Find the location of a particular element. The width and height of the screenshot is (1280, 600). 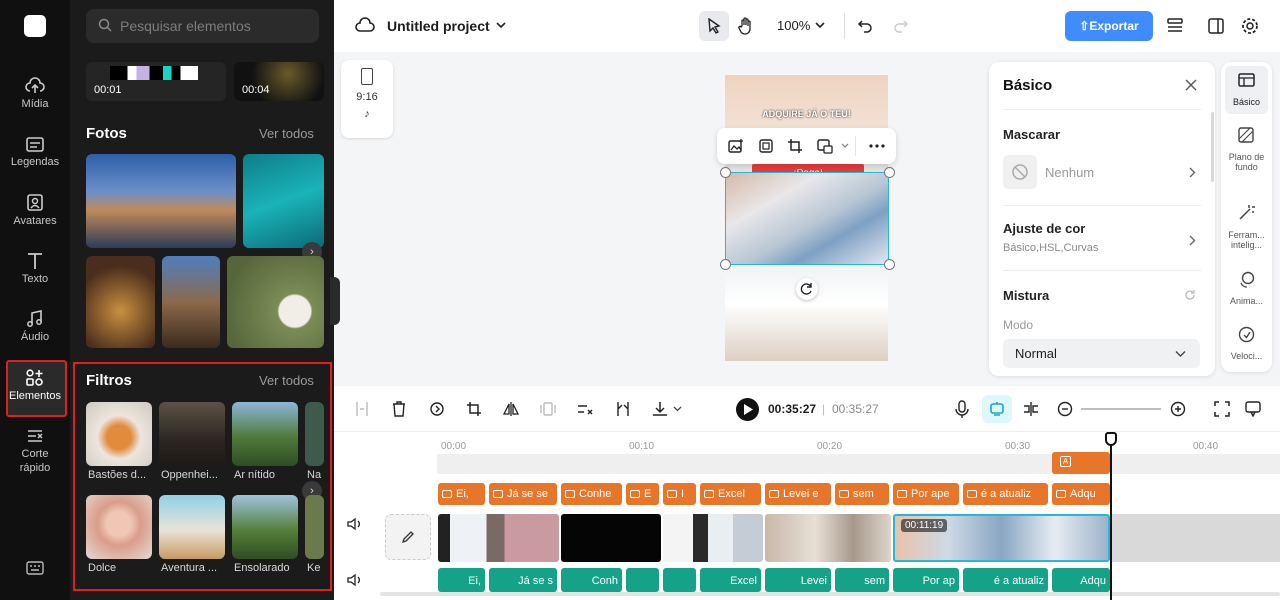

text-clip: A is located at coordinates (1081, 463).